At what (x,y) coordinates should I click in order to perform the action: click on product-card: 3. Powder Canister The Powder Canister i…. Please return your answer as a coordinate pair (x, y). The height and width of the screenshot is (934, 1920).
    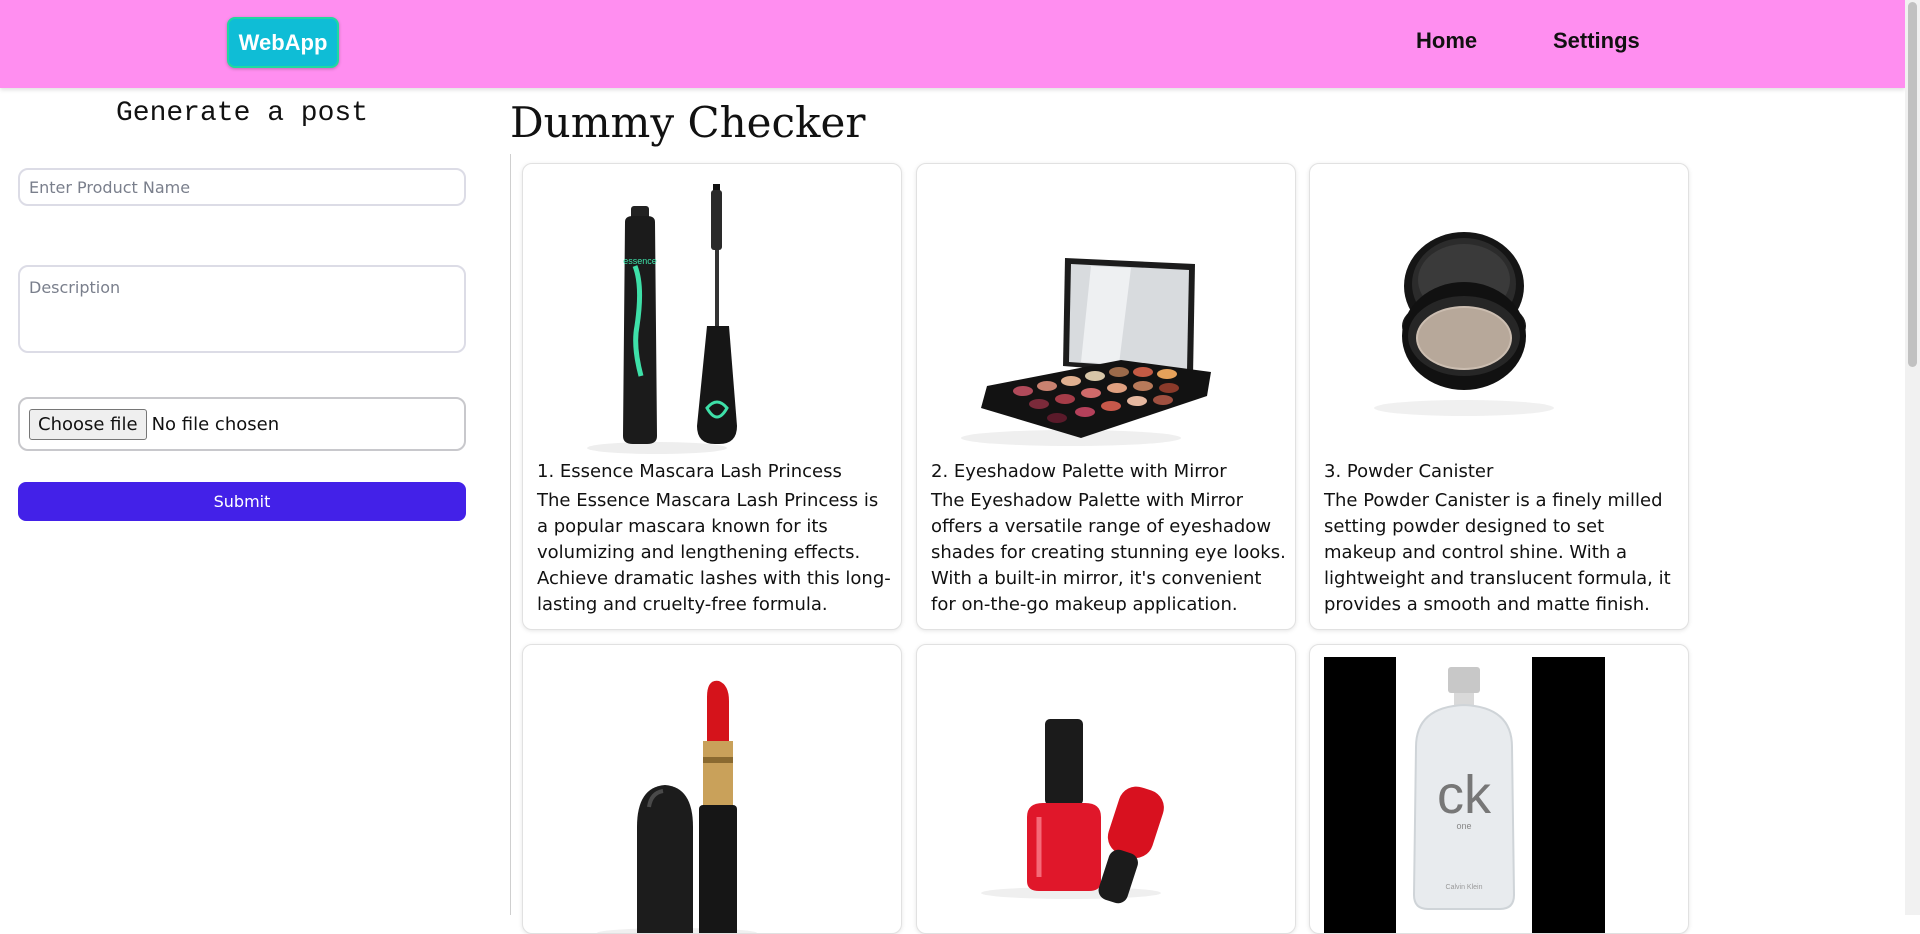
    Looking at the image, I should click on (1499, 396).